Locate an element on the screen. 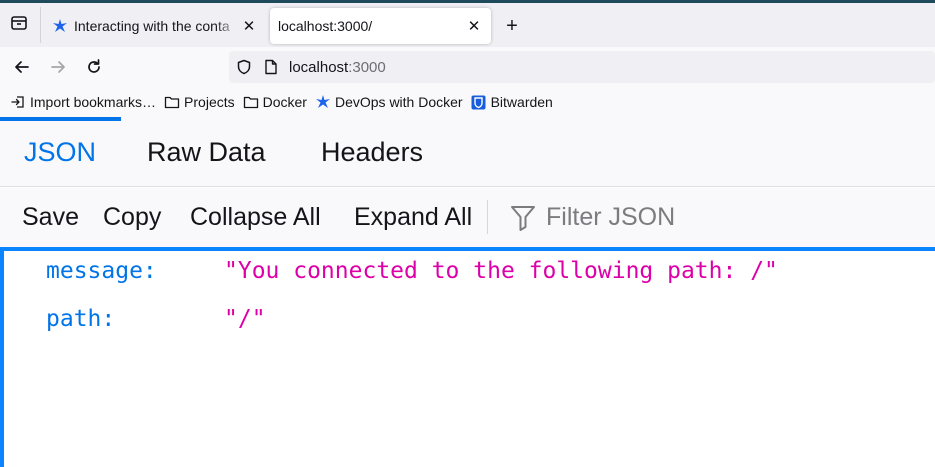  bookmark-devops-with-docker: DevOps with Docker is located at coordinates (389, 102).